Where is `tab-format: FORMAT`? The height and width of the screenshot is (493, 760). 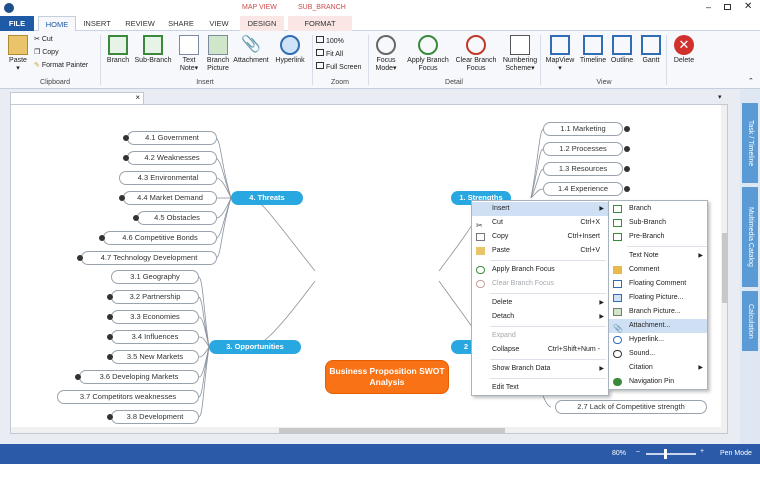
tab-format: FORMAT is located at coordinates (320, 23).